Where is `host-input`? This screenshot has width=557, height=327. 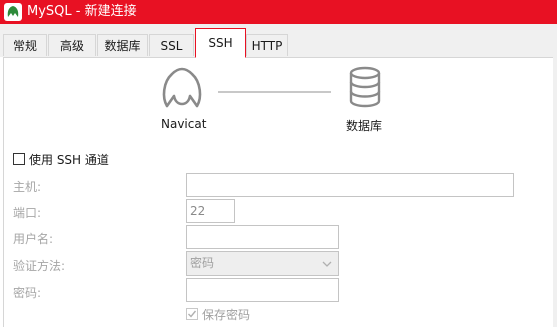 host-input is located at coordinates (350, 185).